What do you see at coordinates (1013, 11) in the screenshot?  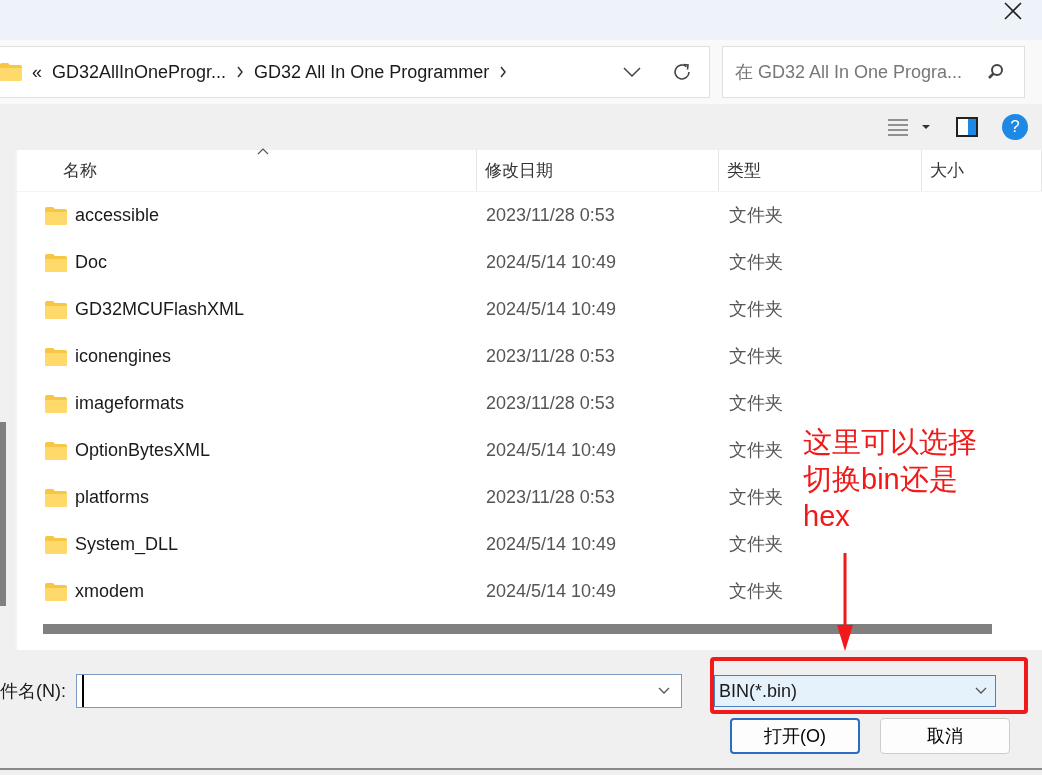 I see `close-icon` at bounding box center [1013, 11].